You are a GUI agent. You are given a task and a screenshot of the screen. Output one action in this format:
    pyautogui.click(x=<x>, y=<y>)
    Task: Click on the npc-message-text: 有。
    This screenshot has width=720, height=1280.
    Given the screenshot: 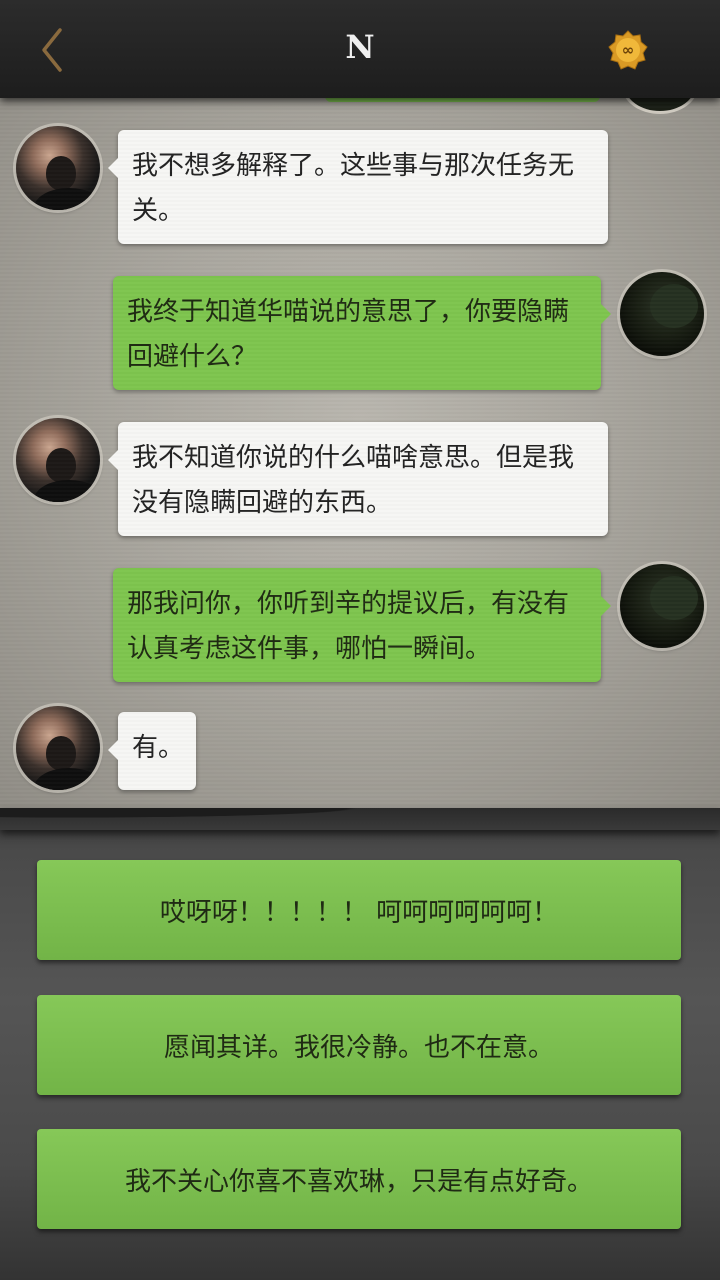 What is the action you would take?
    pyautogui.click(x=152, y=751)
    